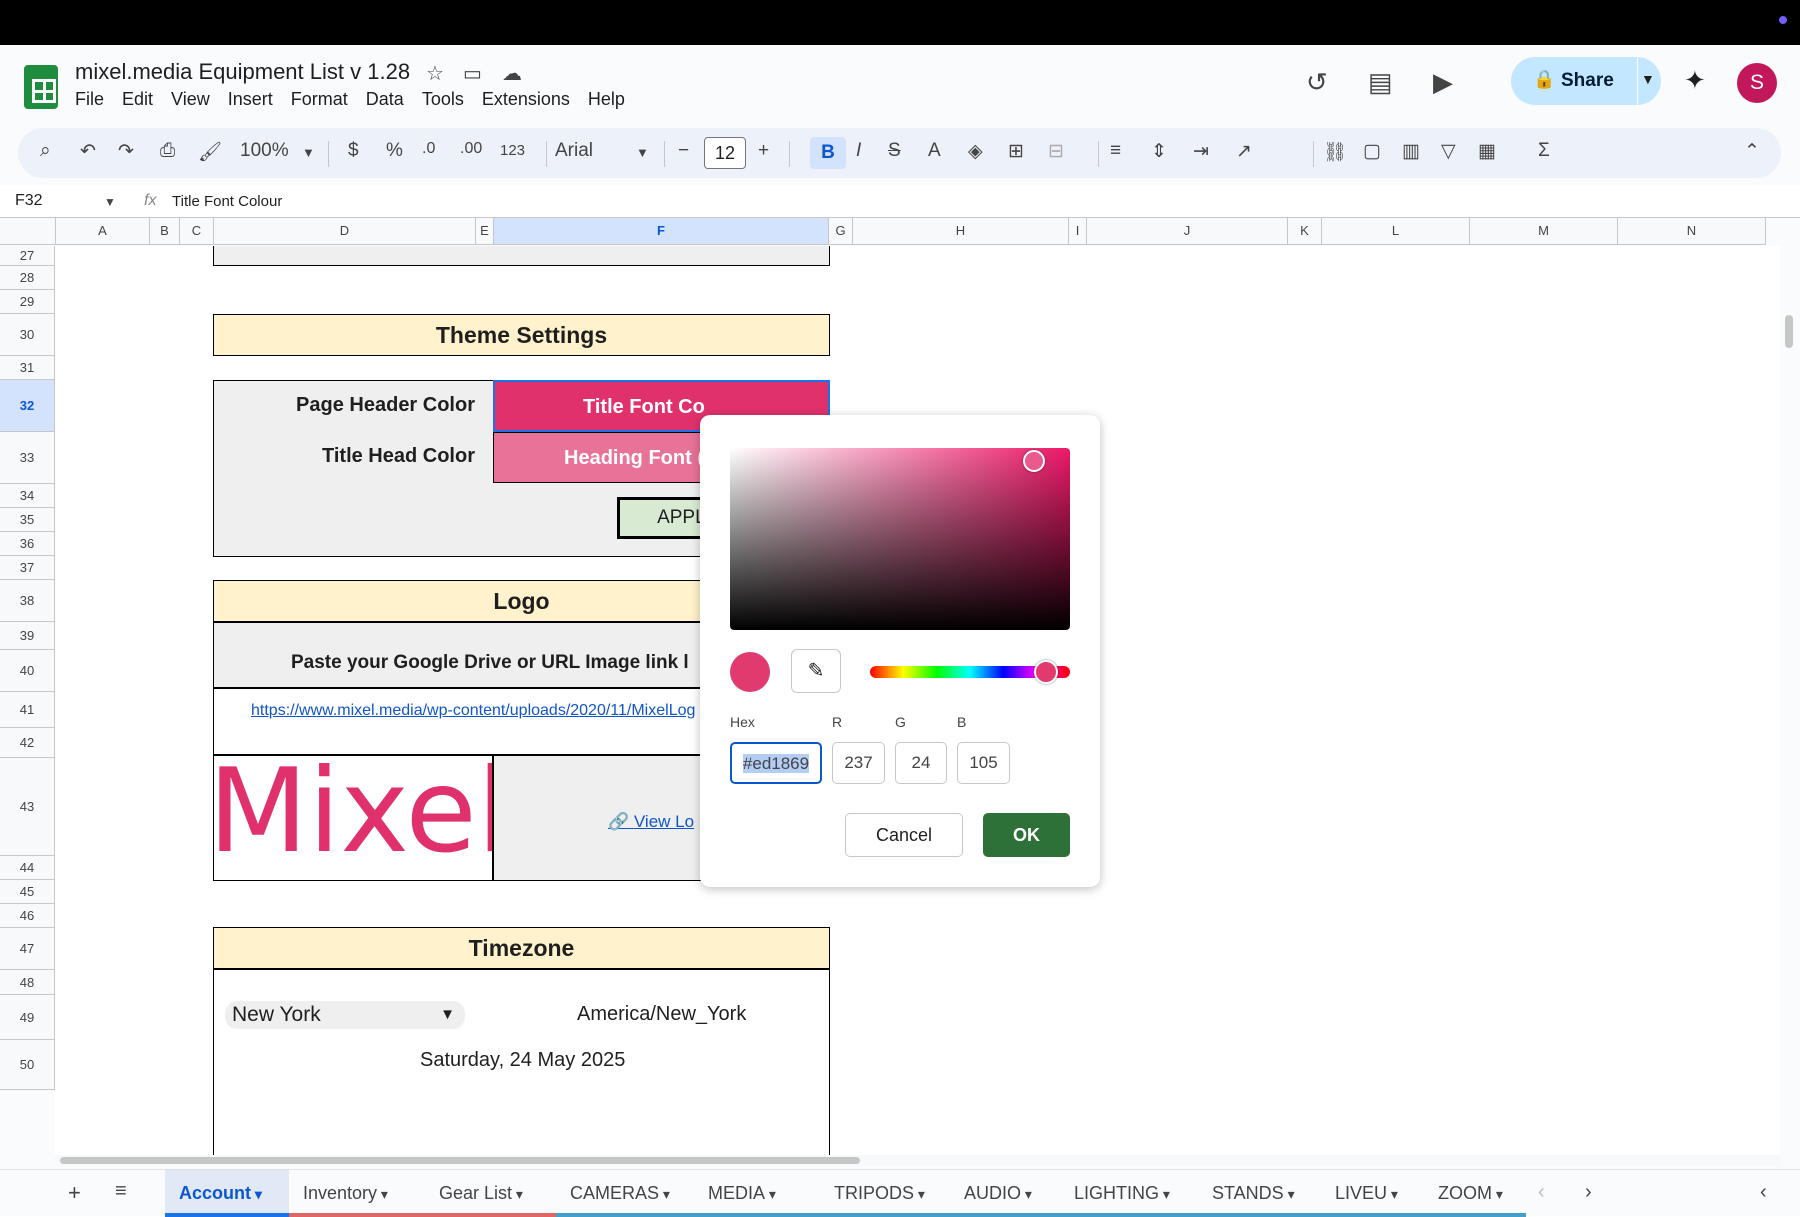 The width and height of the screenshot is (1800, 1217). I want to click on version-history-icon: ↺, so click(1317, 82).